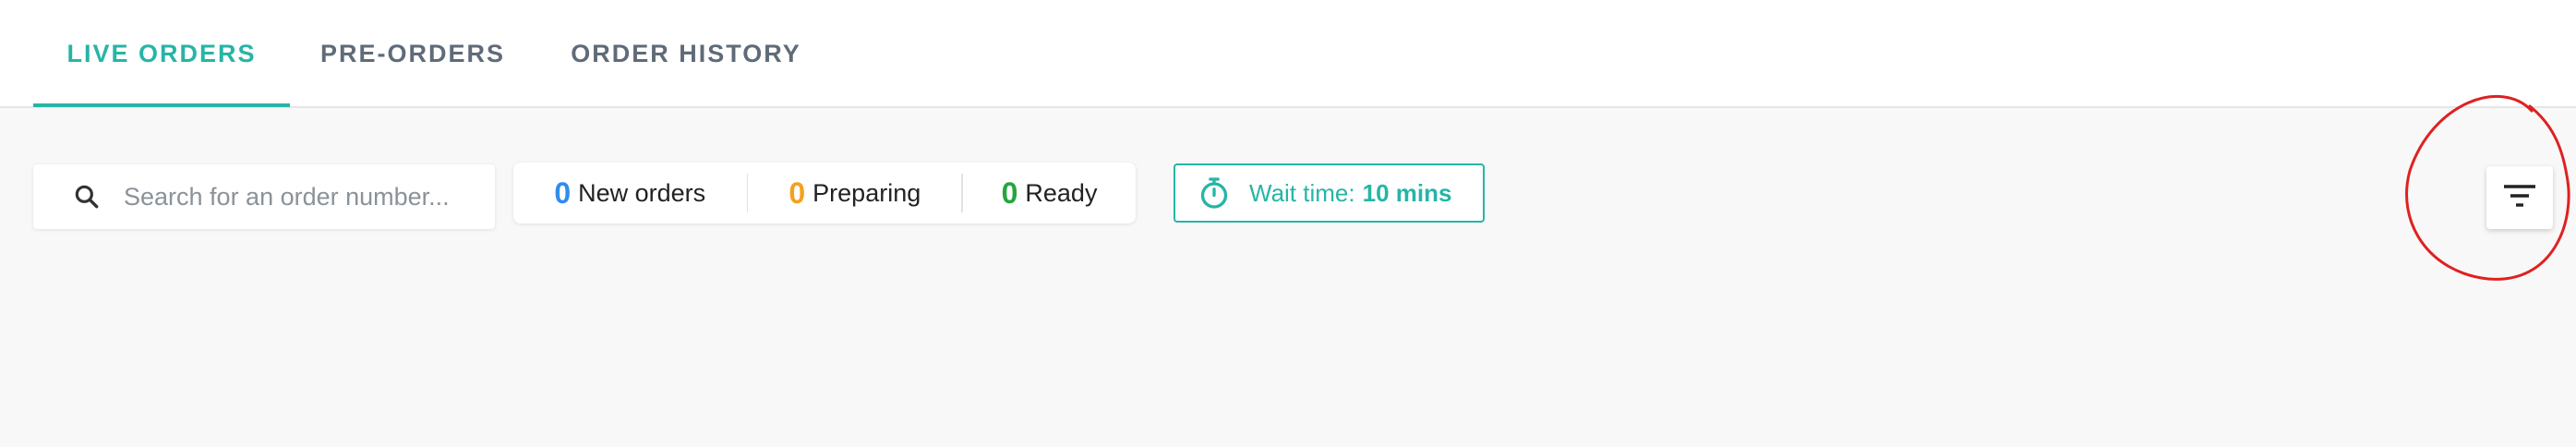  Describe the element at coordinates (1061, 192) in the screenshot. I see `ready-label: Ready` at that location.